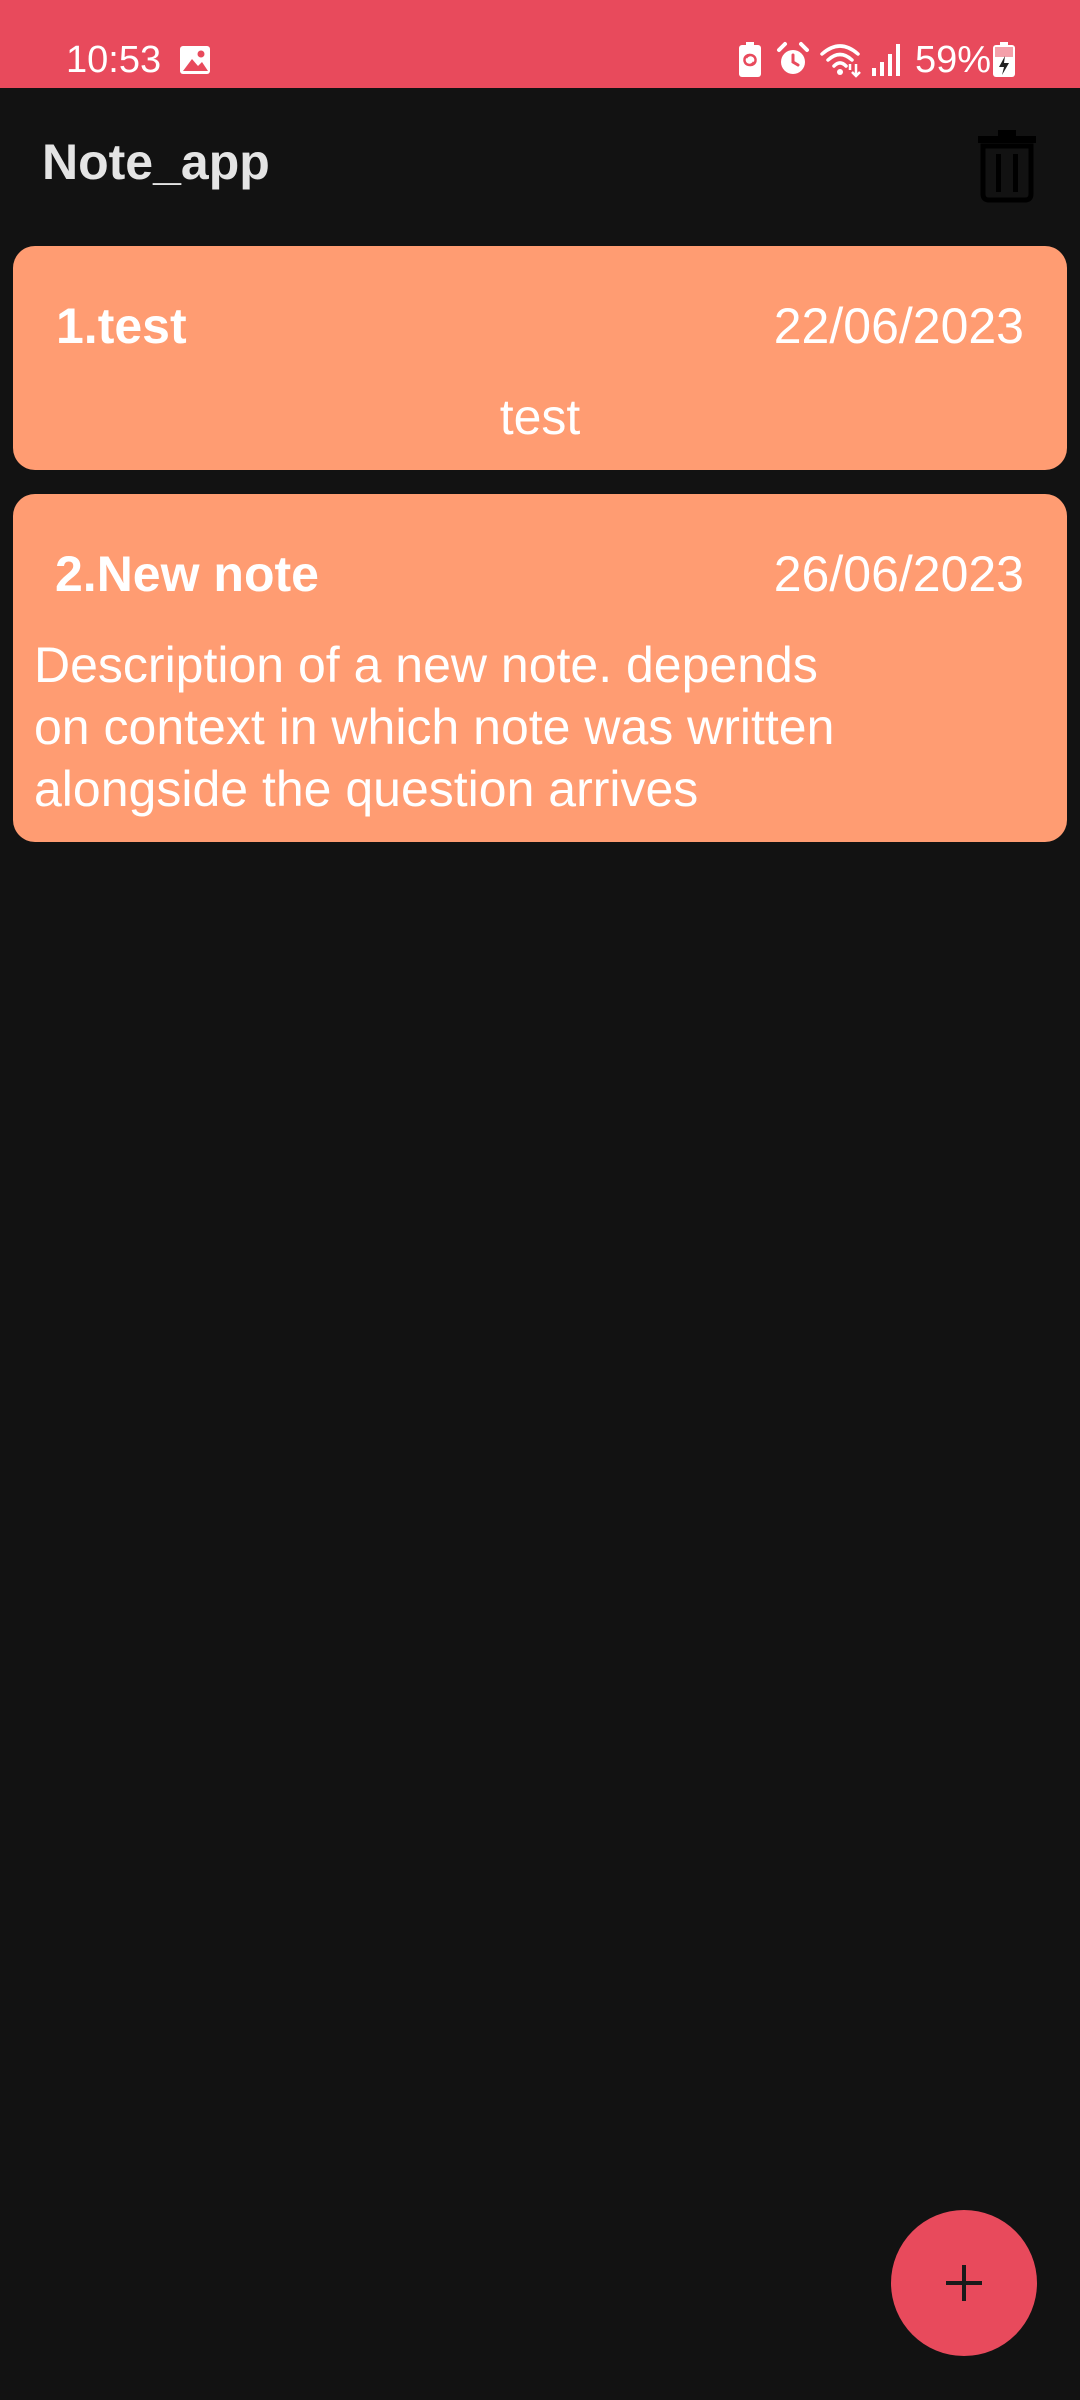  What do you see at coordinates (793, 58) in the screenshot?
I see `alarm-icon` at bounding box center [793, 58].